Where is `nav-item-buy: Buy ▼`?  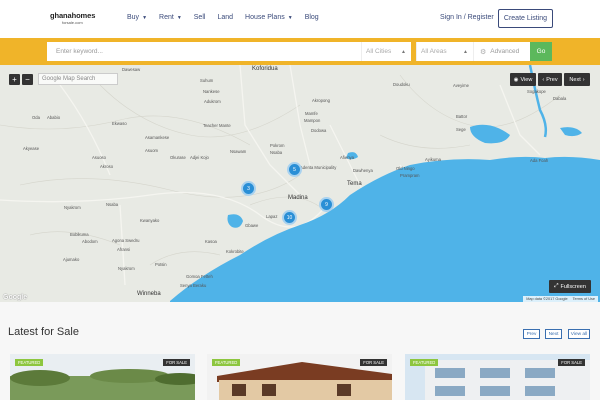 nav-item-buy: Buy ▼ is located at coordinates (137, 17).